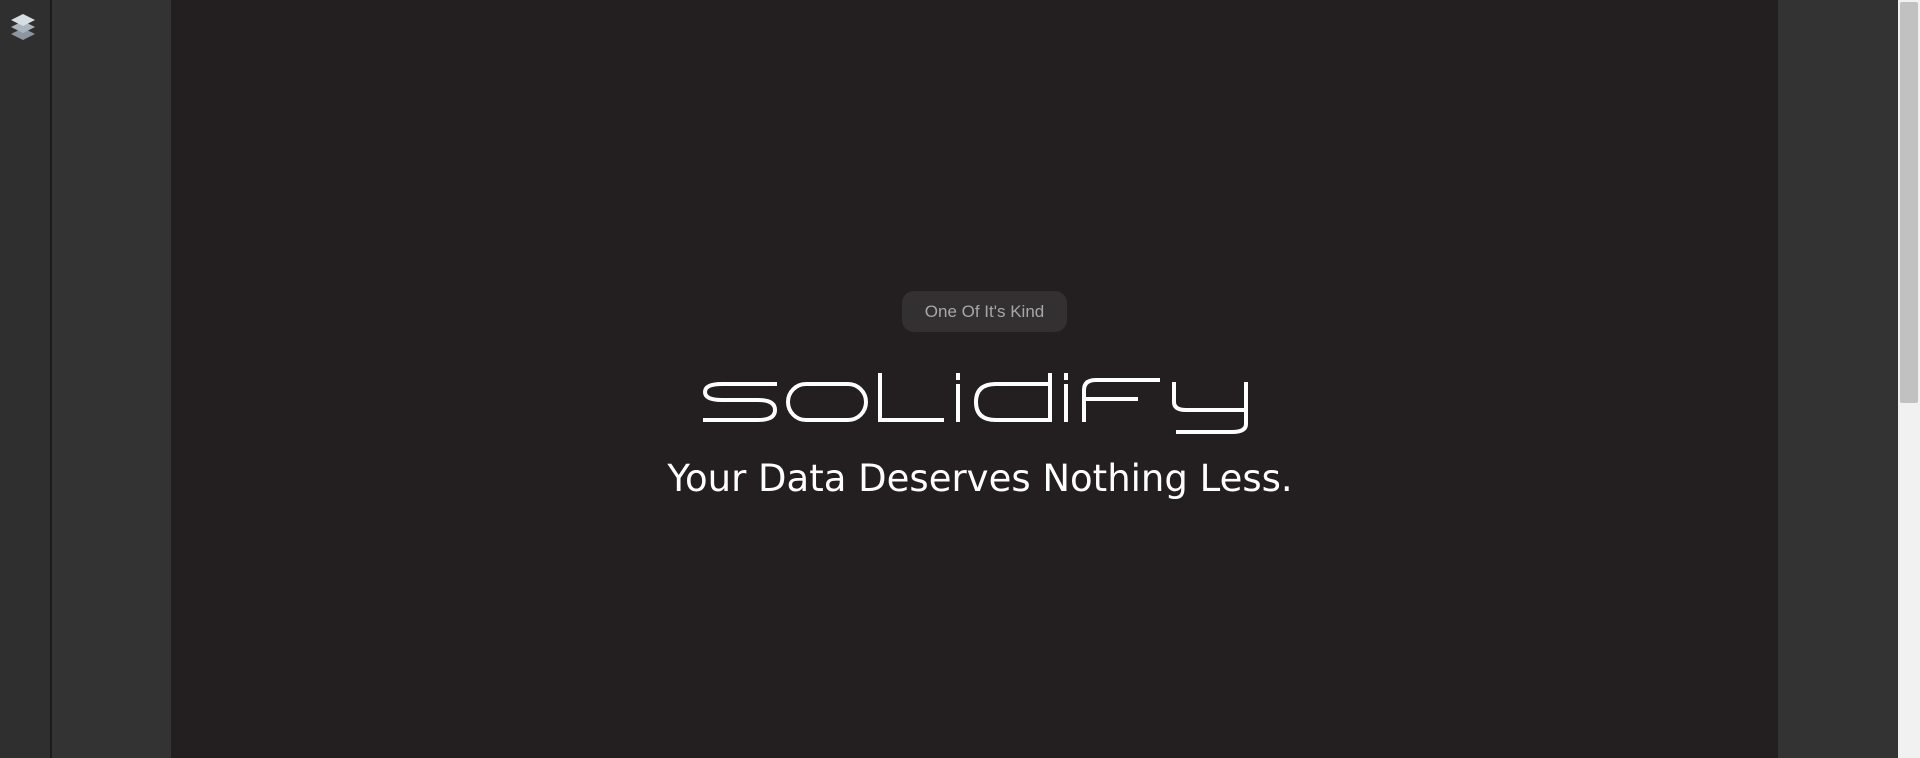 This screenshot has height=758, width=1920. I want to click on tag-badge: One Of It's Kind, so click(984, 311).